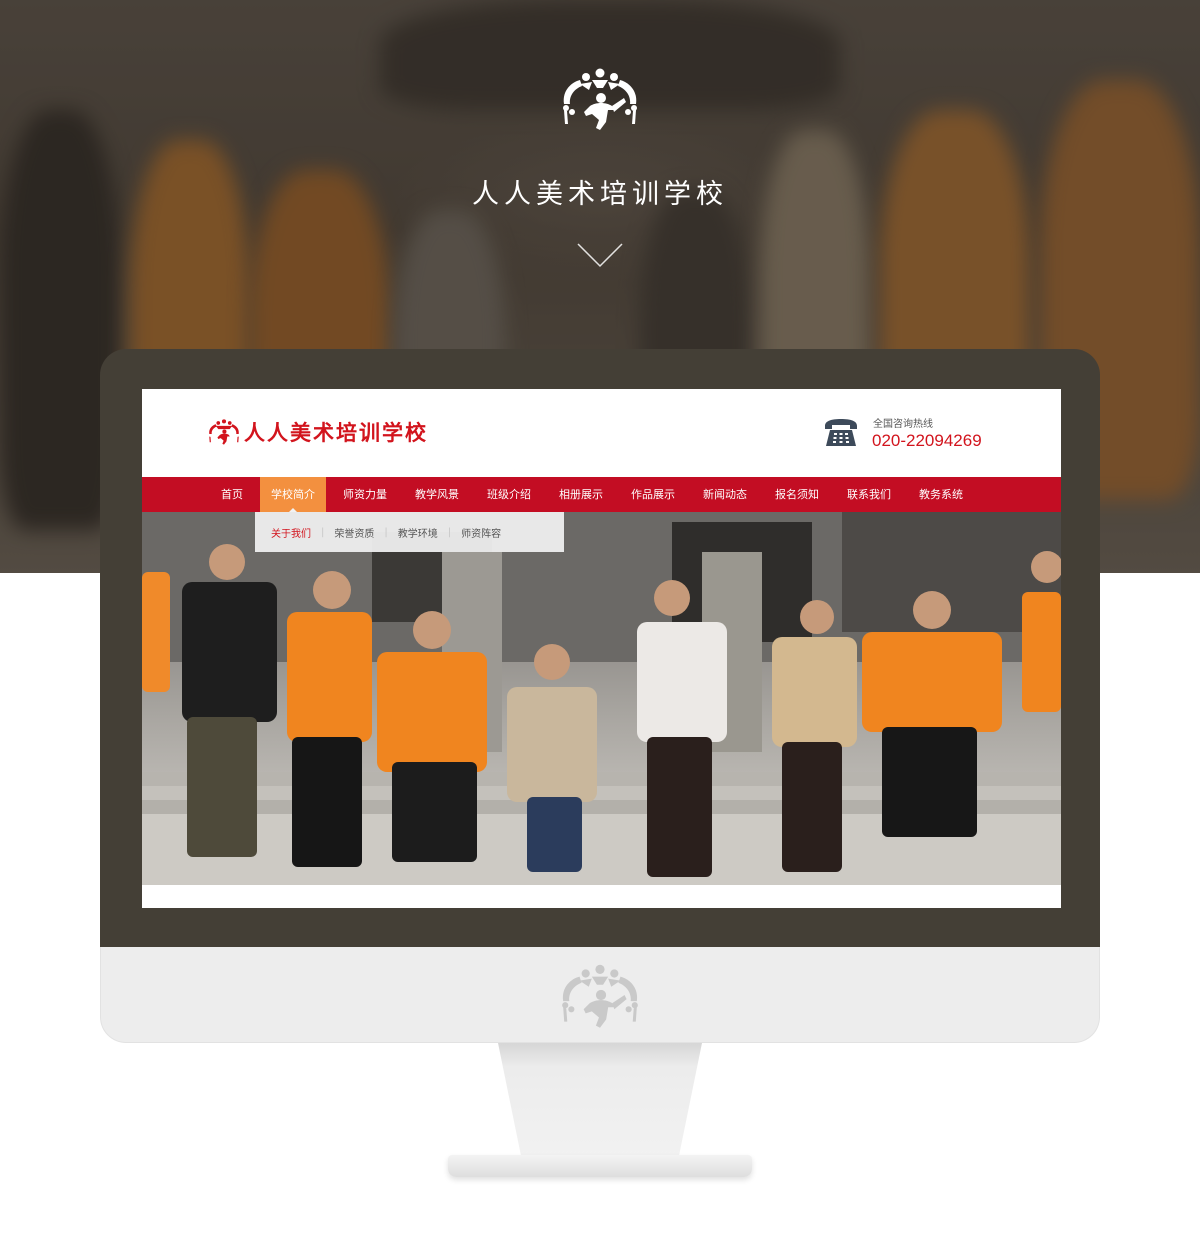 The width and height of the screenshot is (1200, 1256). What do you see at coordinates (600, 194) in the screenshot?
I see `hero-title: 人人美术培训学校` at bounding box center [600, 194].